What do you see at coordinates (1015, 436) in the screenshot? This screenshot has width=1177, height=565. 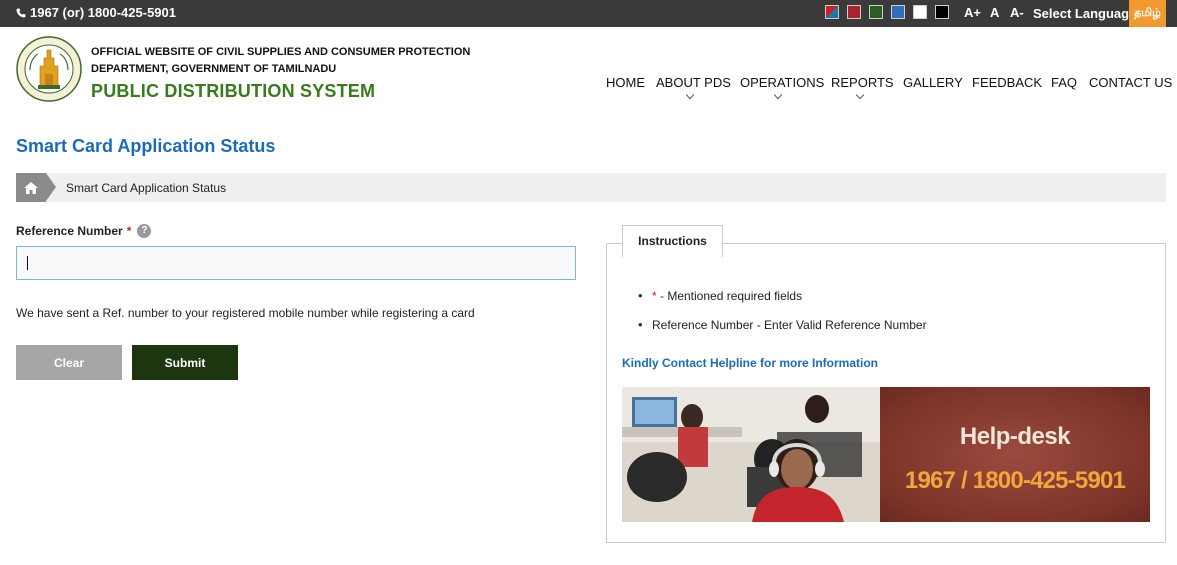 I see `helpdesk-title: Help-desk` at bounding box center [1015, 436].